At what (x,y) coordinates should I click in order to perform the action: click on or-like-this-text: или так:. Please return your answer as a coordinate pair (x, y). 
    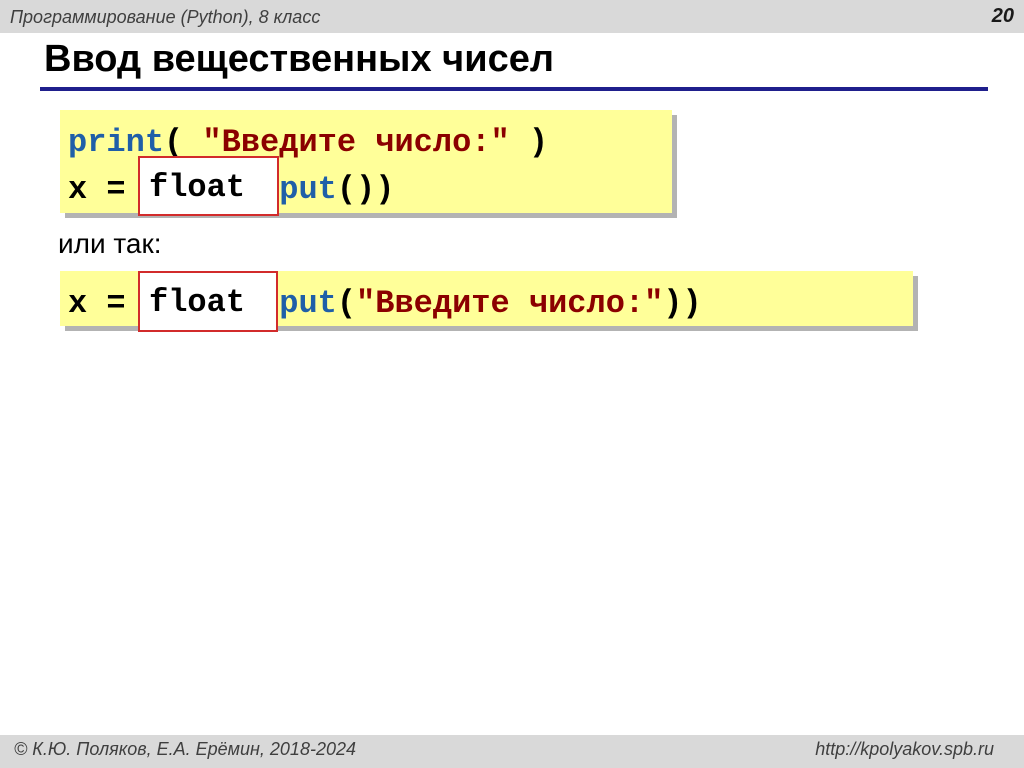
    Looking at the image, I should click on (110, 243).